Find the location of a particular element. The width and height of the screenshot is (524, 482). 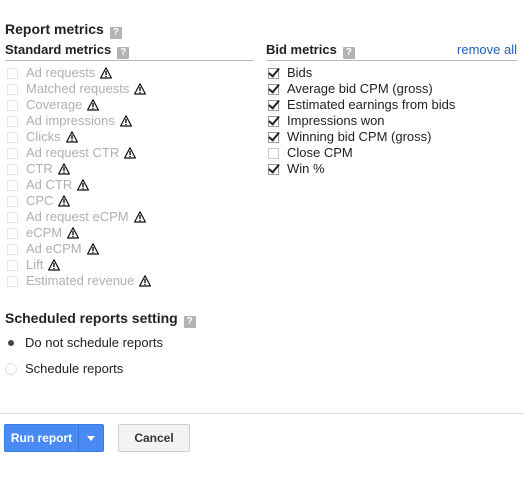

standard-metric-item: Estimated revenue is located at coordinates (129, 281).